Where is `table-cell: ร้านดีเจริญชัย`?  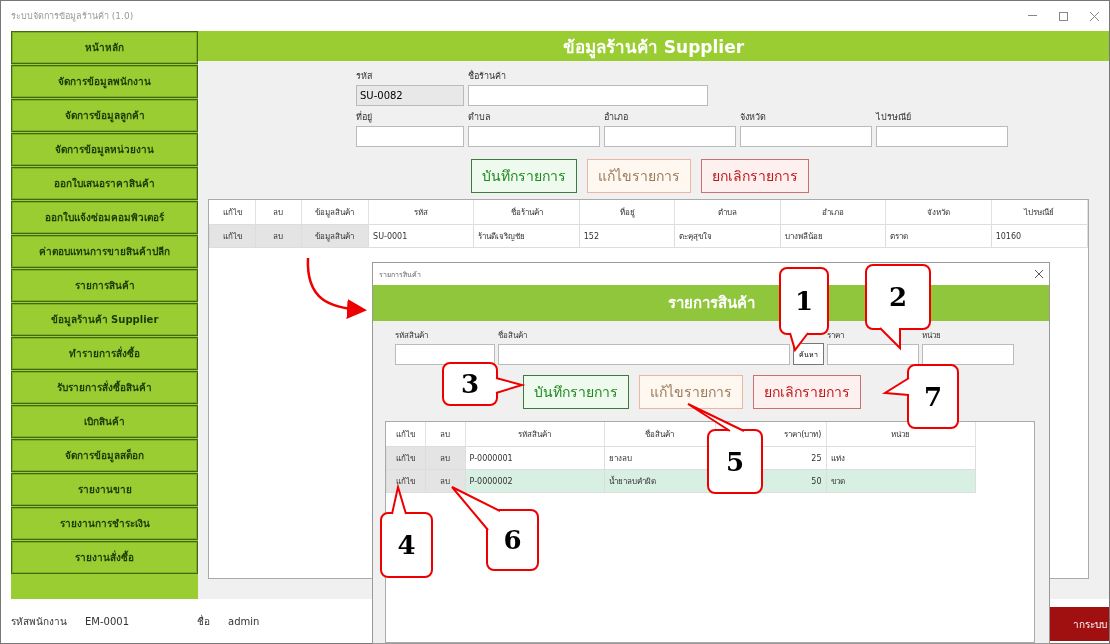
table-cell: ร้านดีเจริญชัย is located at coordinates (526, 236).